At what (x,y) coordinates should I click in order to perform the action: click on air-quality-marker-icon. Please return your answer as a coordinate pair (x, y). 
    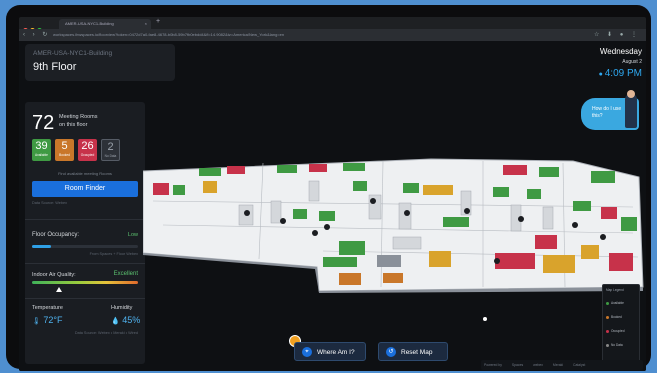
    Looking at the image, I should click on (59, 289).